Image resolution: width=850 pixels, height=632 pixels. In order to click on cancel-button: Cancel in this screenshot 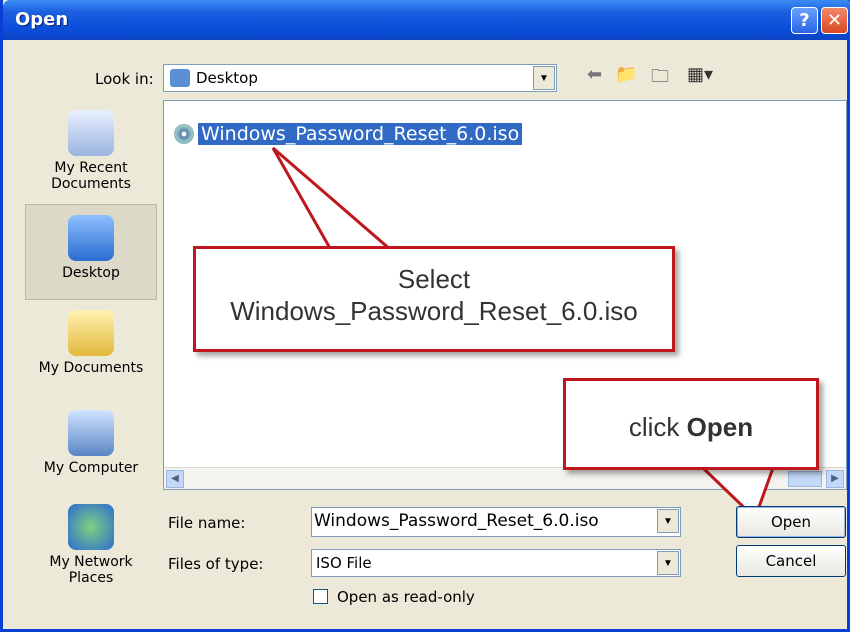, I will do `click(791, 561)`.